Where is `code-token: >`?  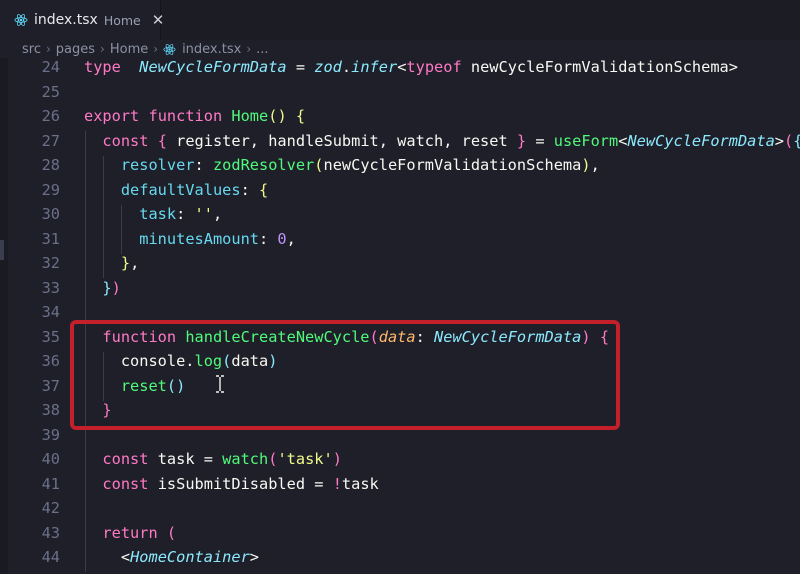 code-token: > is located at coordinates (779, 140).